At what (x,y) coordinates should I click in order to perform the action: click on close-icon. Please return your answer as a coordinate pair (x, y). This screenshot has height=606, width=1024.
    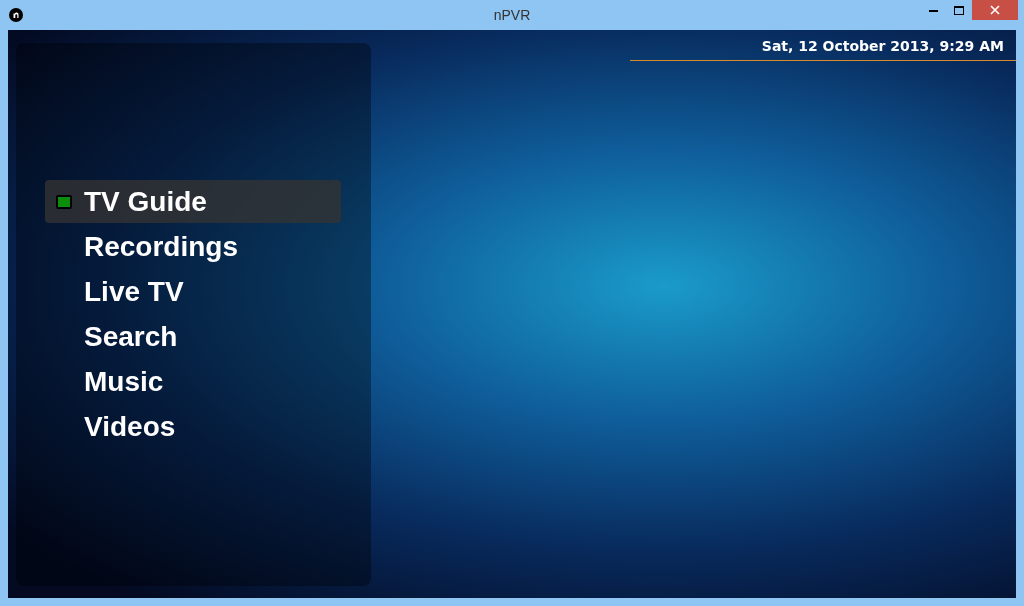
    Looking at the image, I should click on (995, 10).